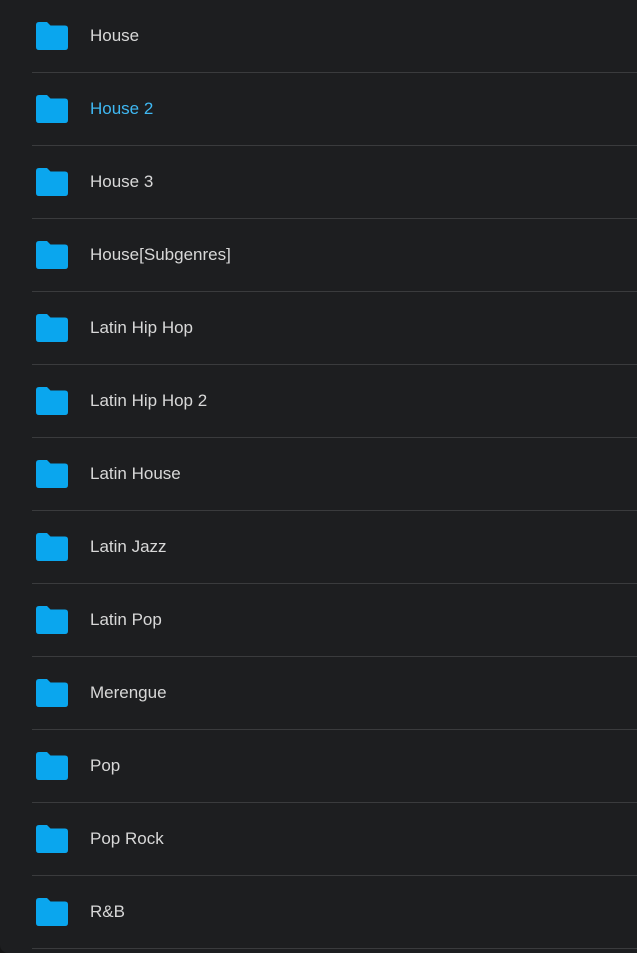 The image size is (637, 953). I want to click on folder-label: Latin Hip Hop 2, so click(149, 400).